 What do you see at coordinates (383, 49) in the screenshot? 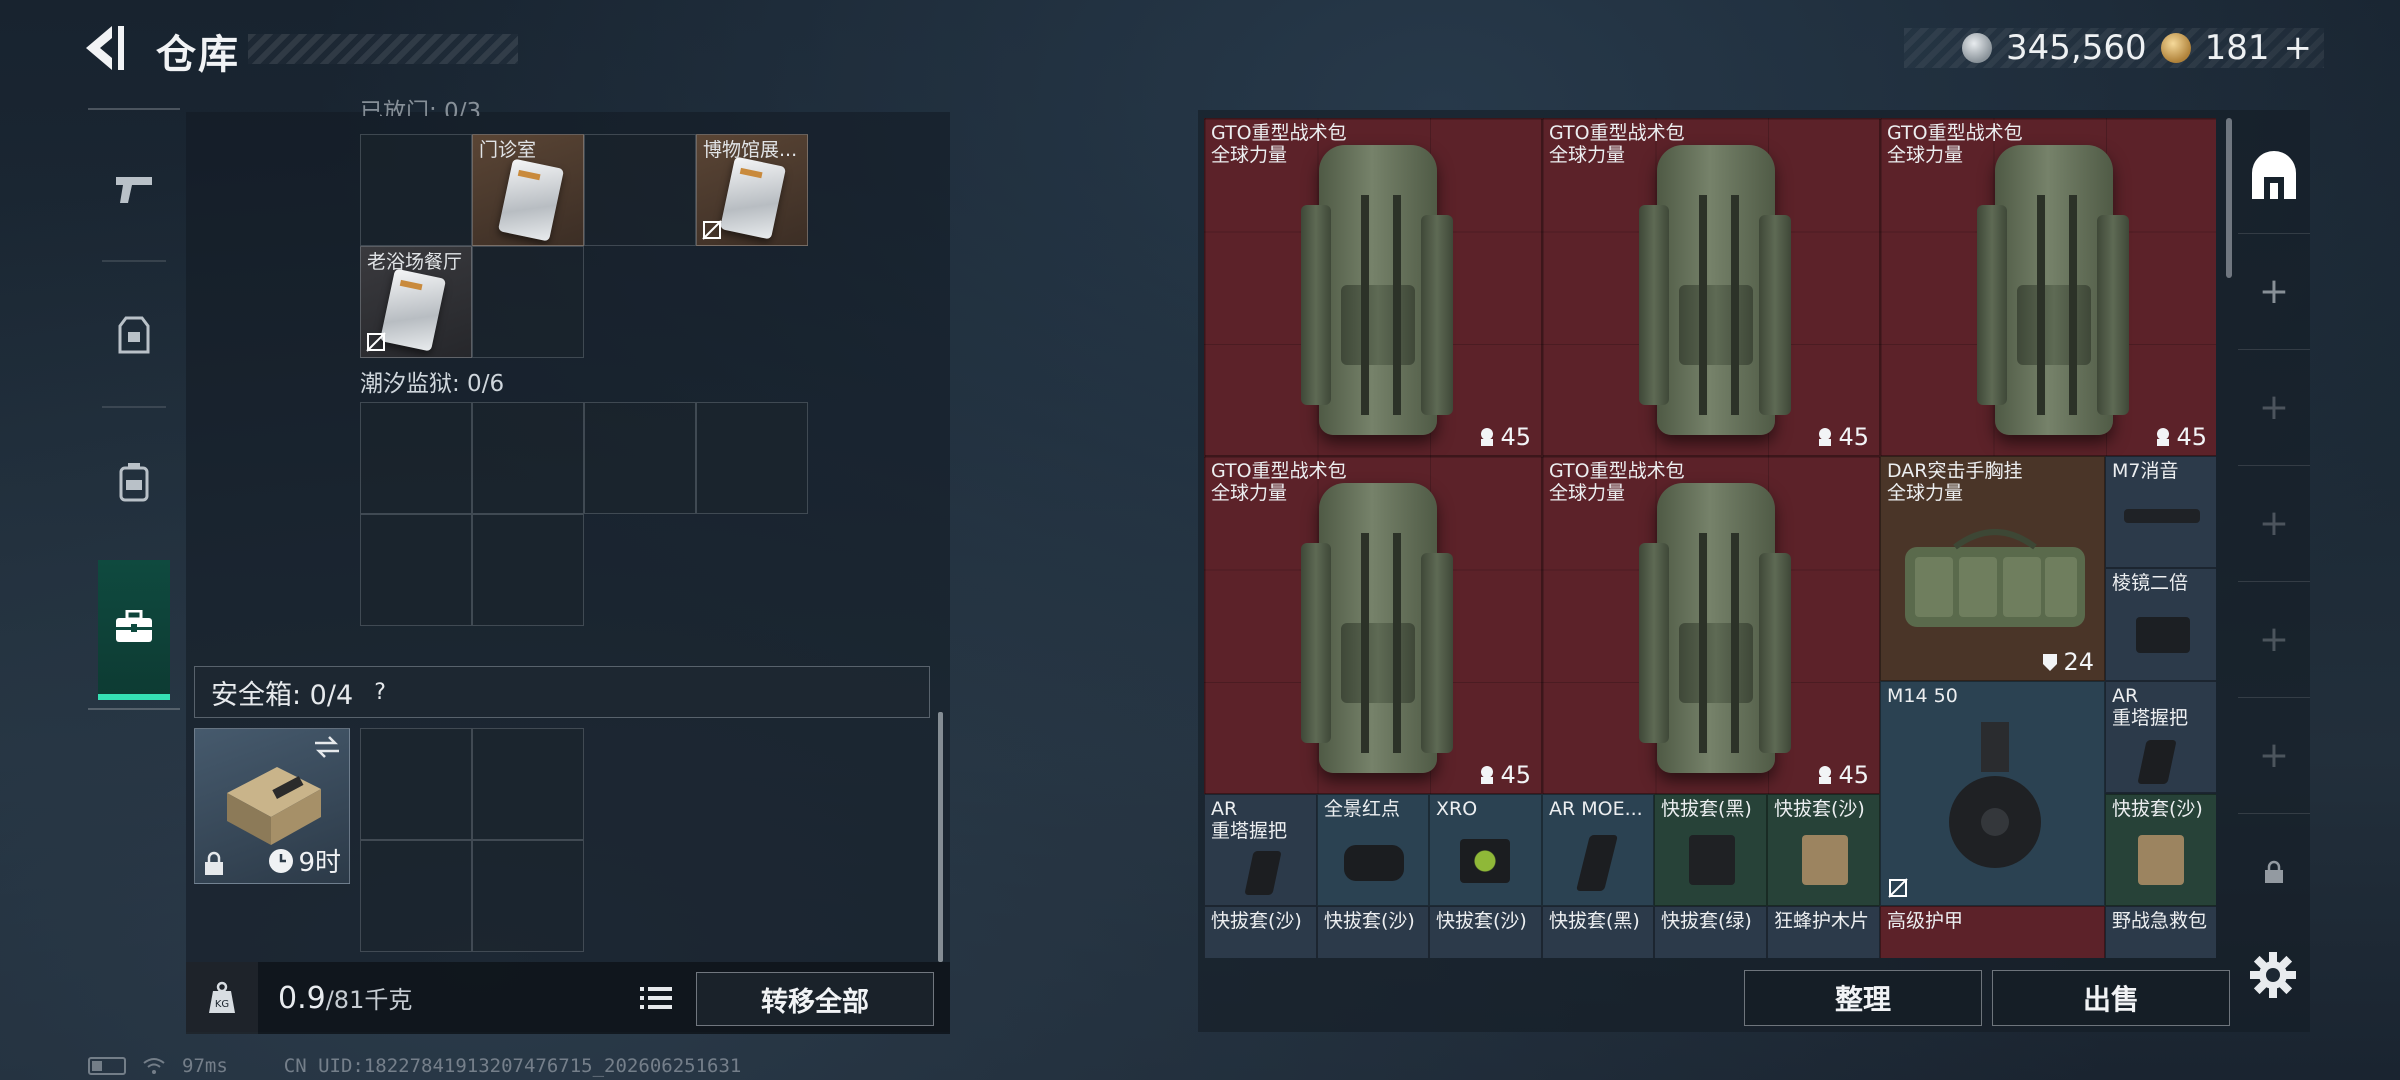
I see `title-decoration` at bounding box center [383, 49].